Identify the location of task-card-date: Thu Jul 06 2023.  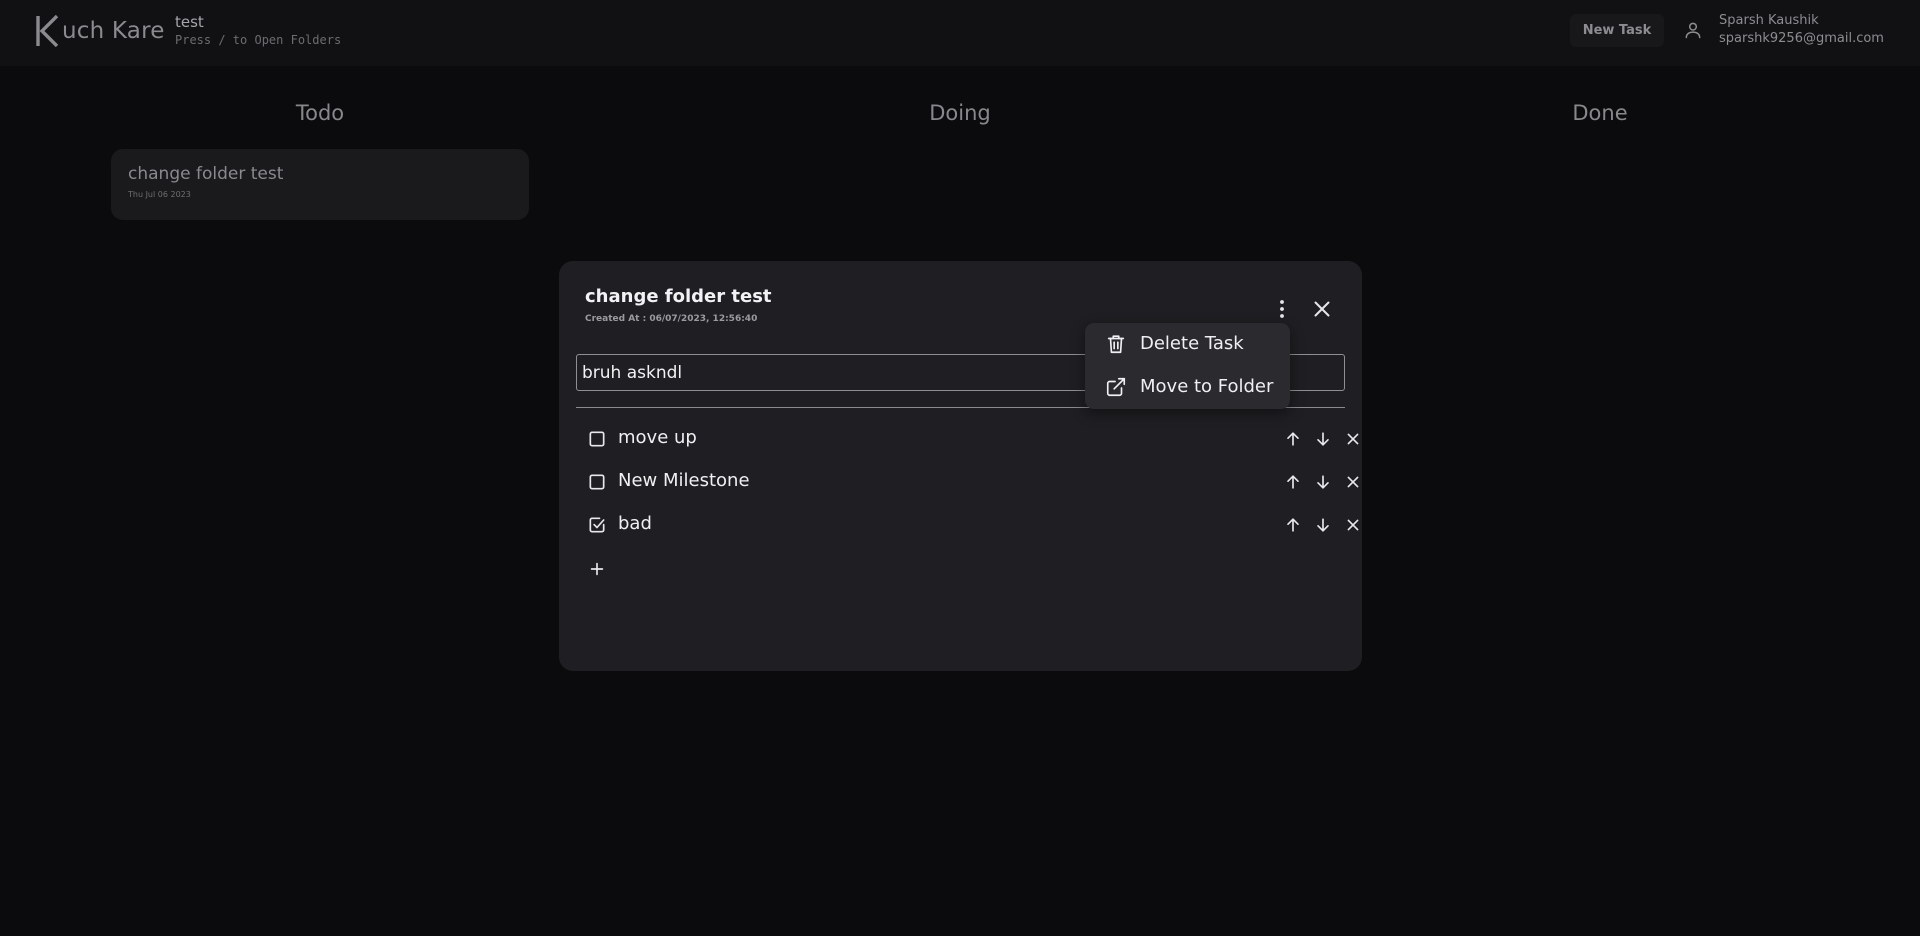
(159, 194).